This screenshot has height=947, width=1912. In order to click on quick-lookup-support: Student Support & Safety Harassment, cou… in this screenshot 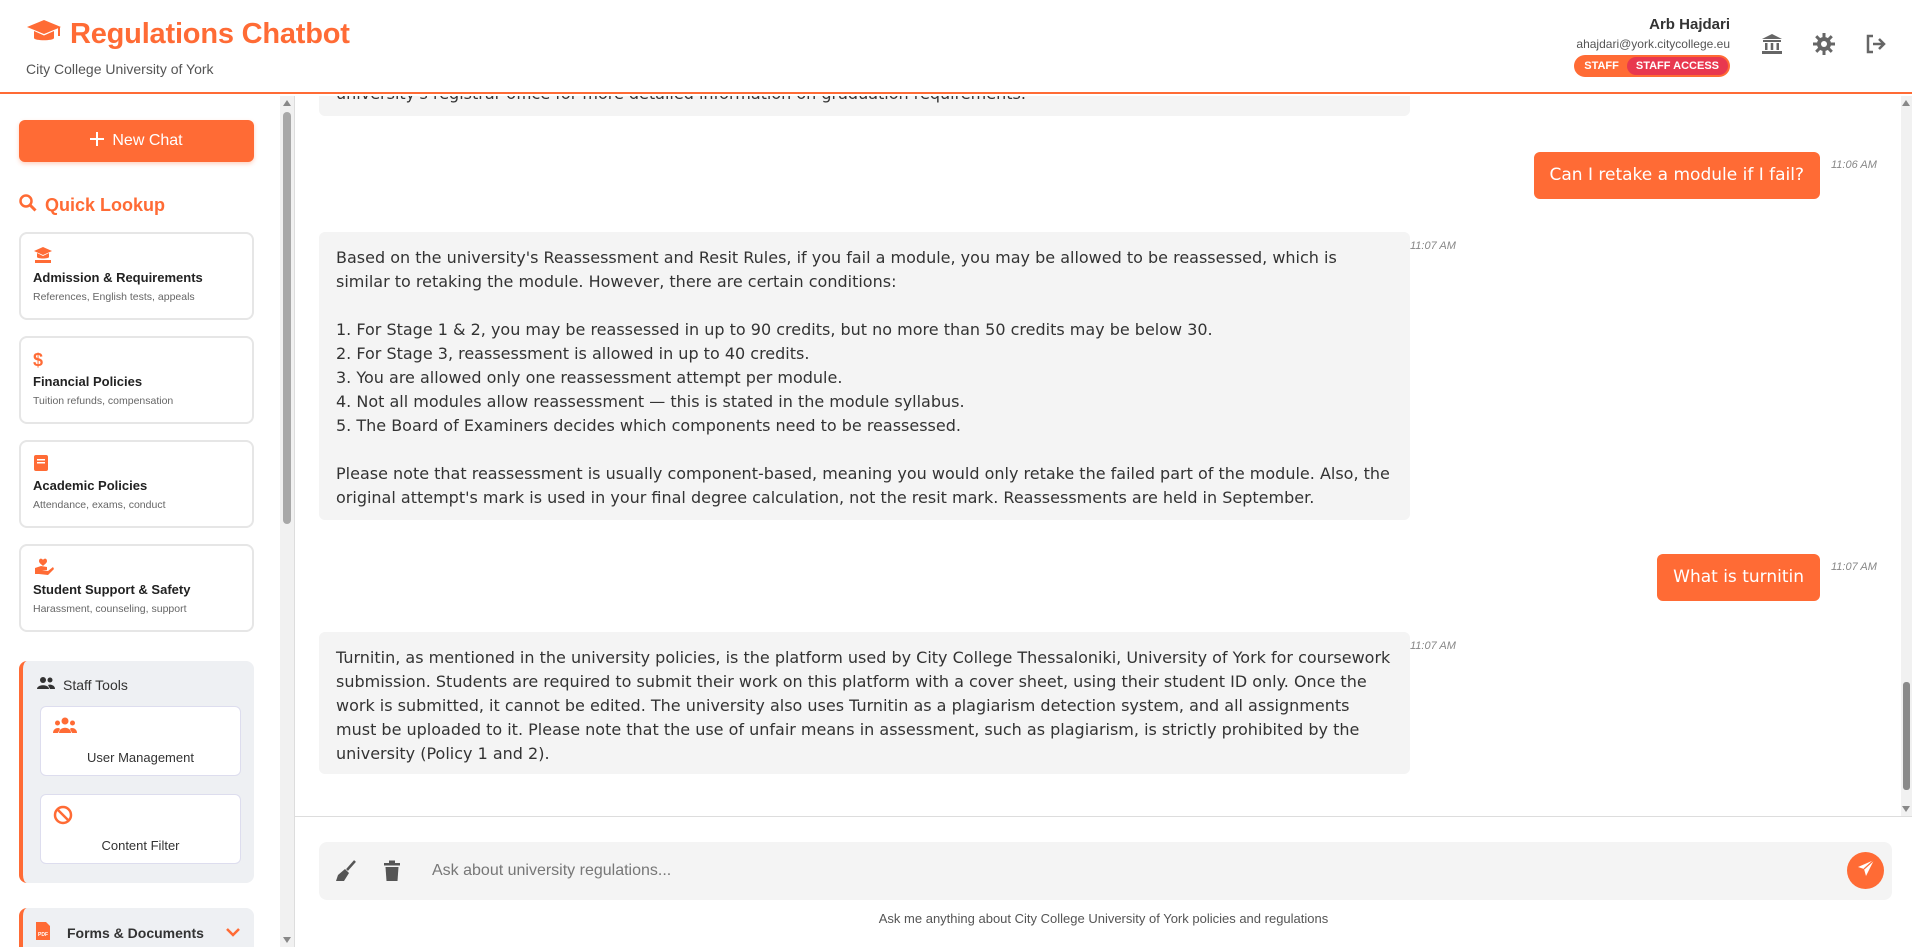, I will do `click(136, 588)`.